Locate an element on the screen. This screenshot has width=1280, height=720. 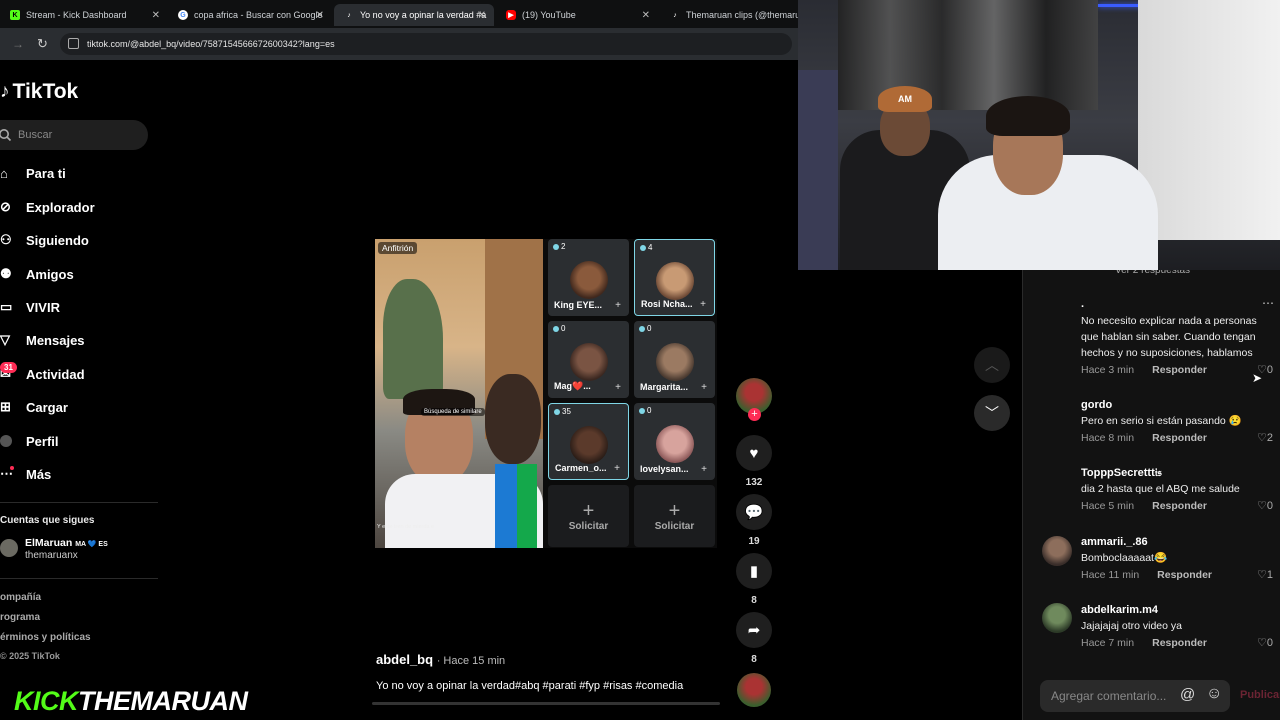
like-action: ♥ 132 is located at coordinates (754, 461).